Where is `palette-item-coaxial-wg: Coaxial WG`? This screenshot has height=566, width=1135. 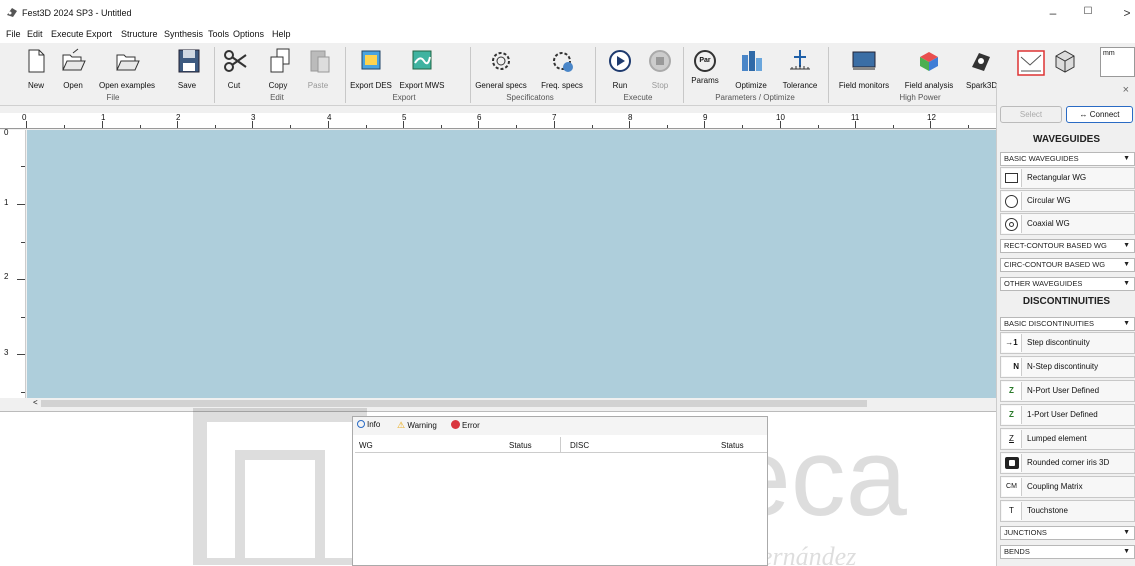 palette-item-coaxial-wg: Coaxial WG is located at coordinates (1067, 224).